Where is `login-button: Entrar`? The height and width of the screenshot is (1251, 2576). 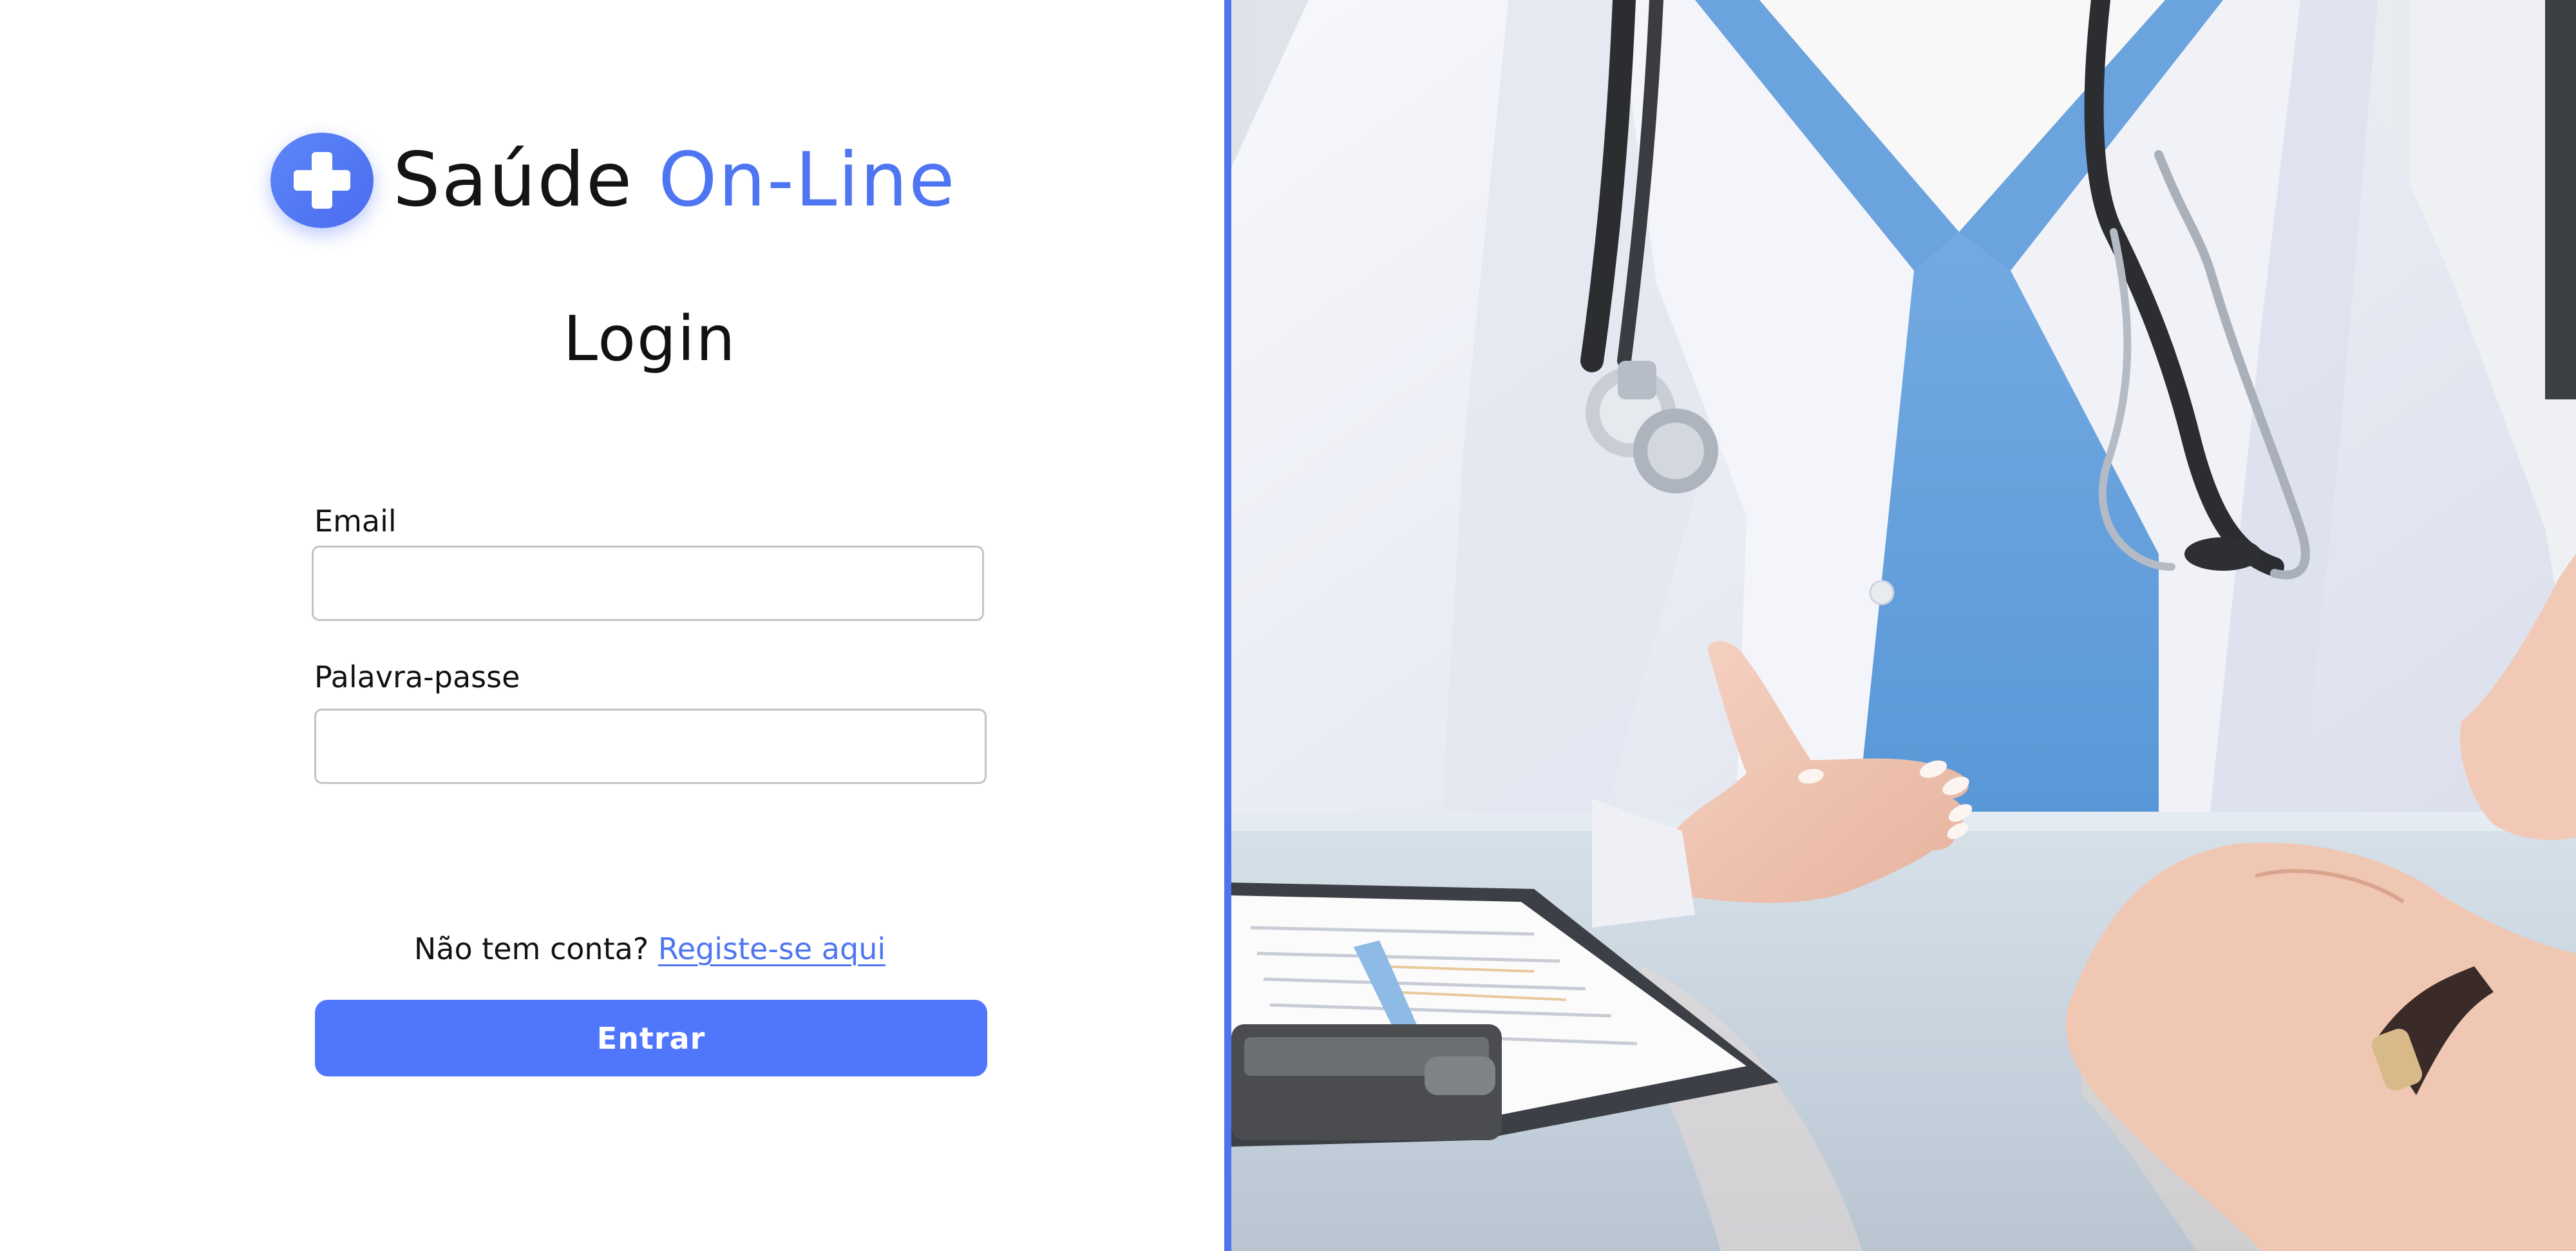
login-button: Entrar is located at coordinates (651, 1038).